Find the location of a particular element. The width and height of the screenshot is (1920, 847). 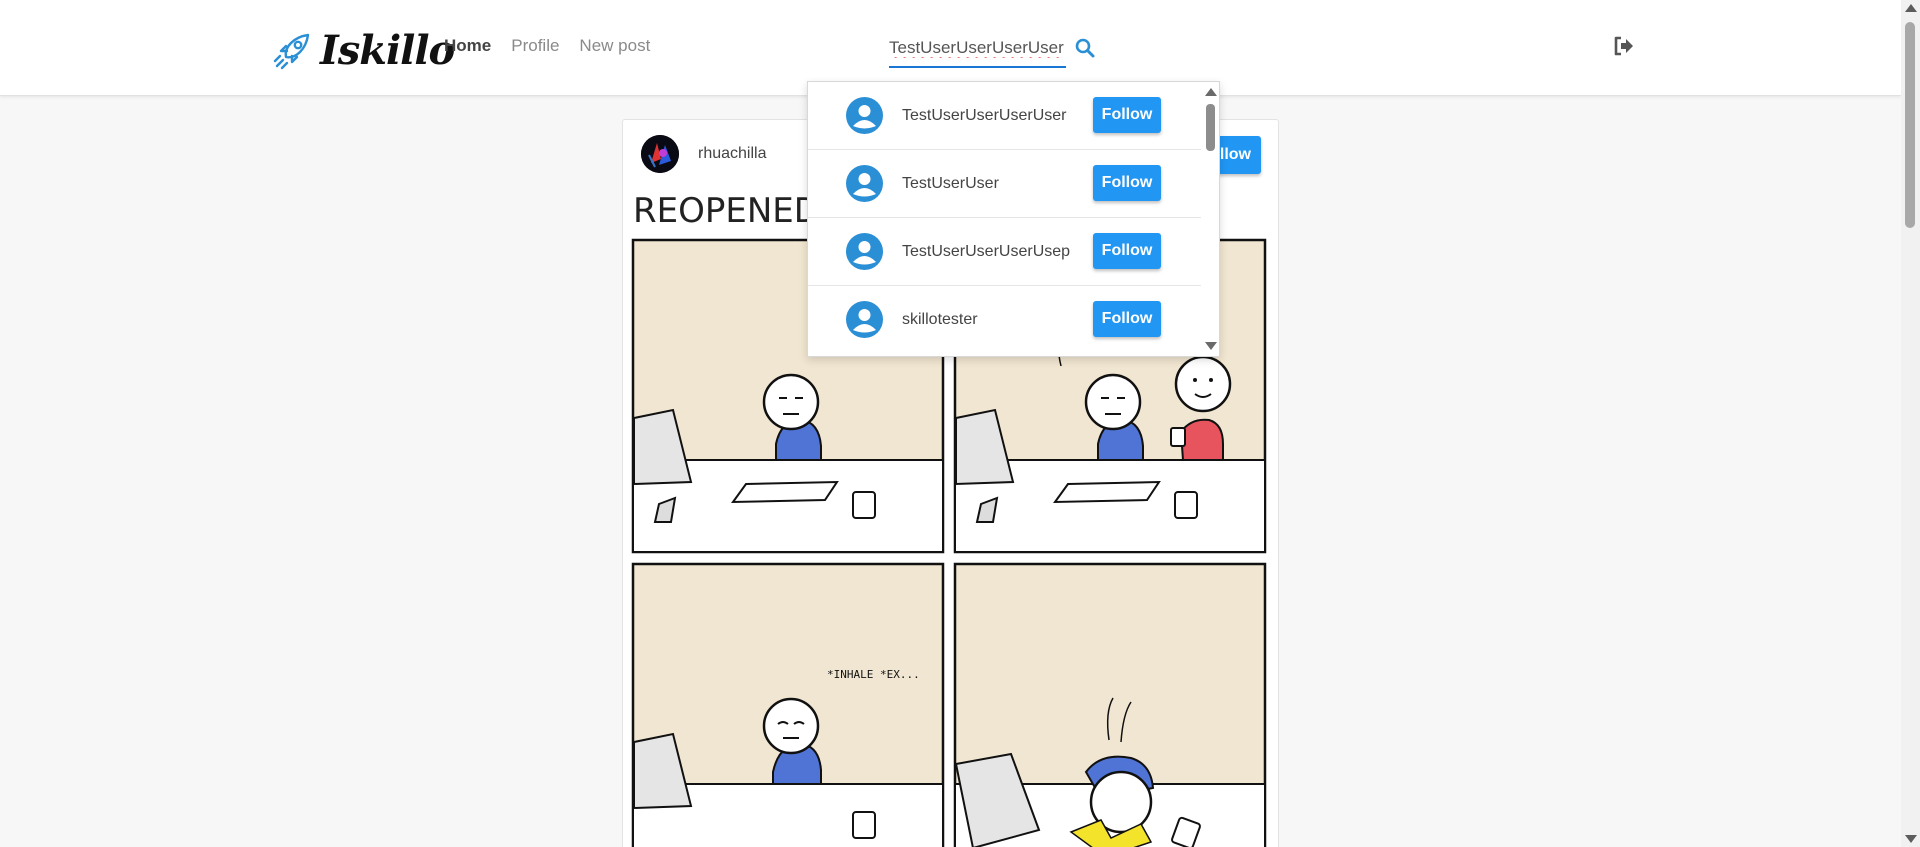

nav-new-post-link: New post is located at coordinates (614, 46).